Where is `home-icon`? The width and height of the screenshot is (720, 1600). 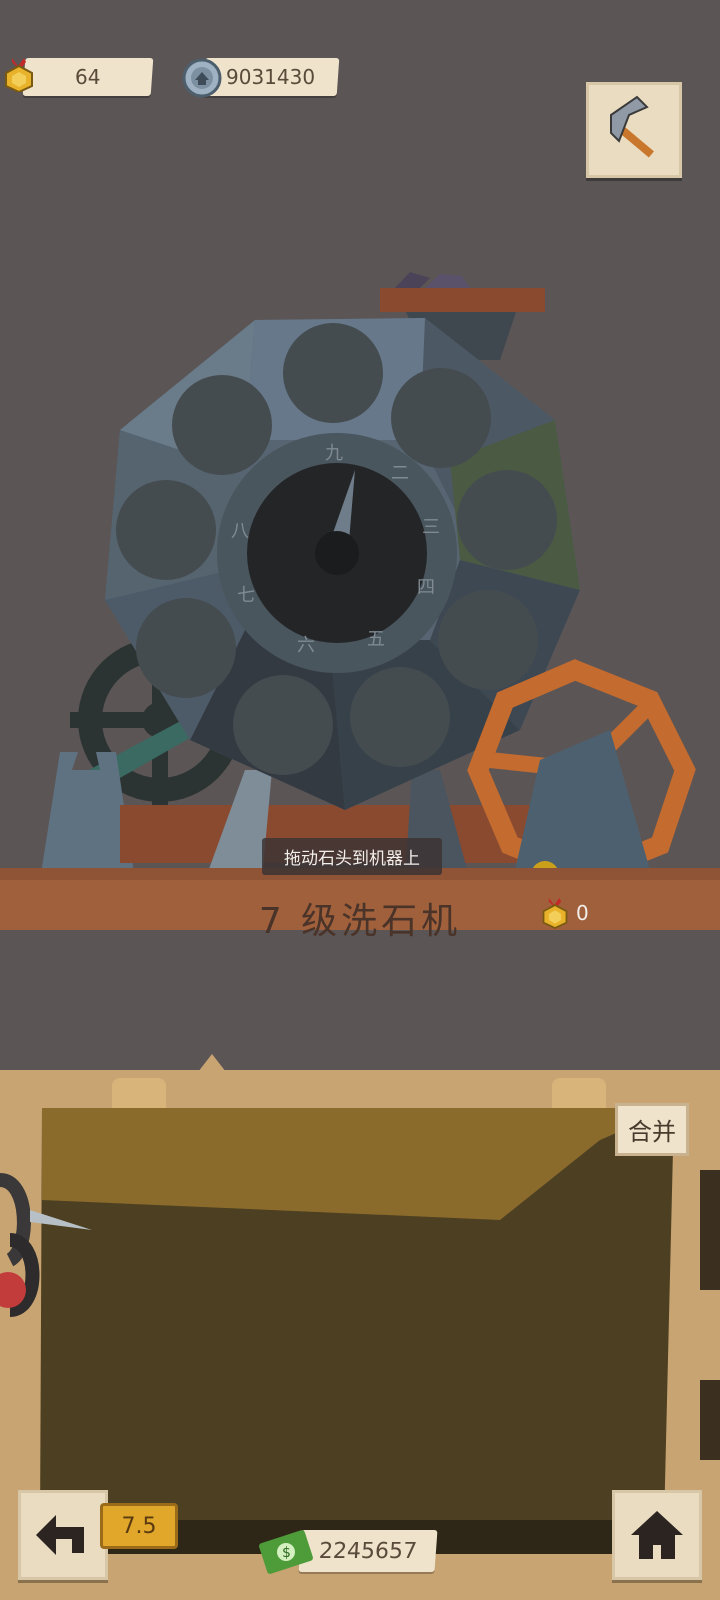
home-icon is located at coordinates (657, 1535).